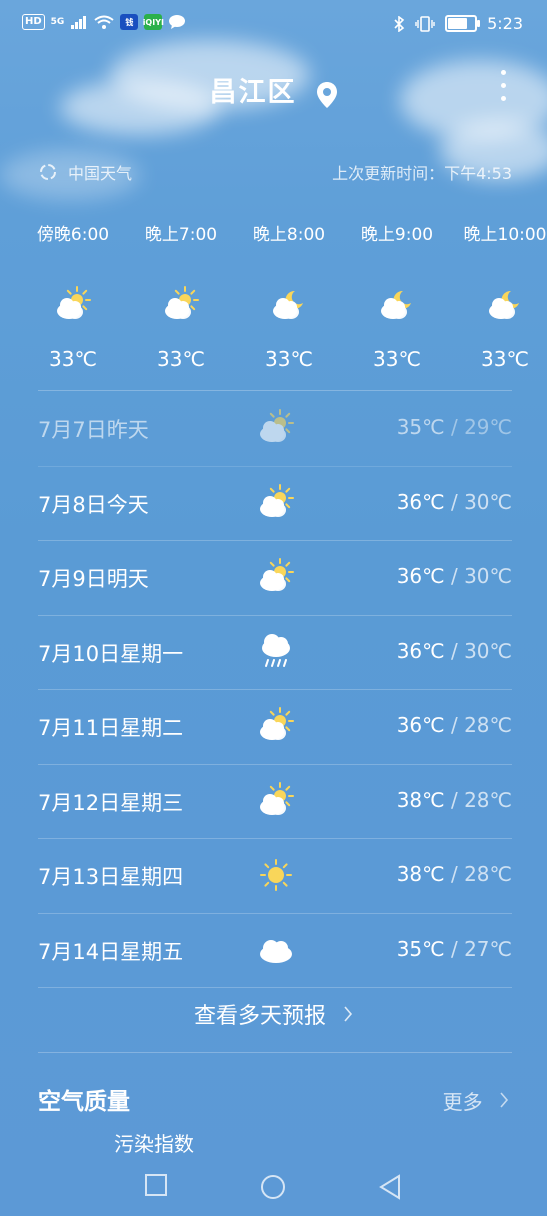  What do you see at coordinates (129, 22) in the screenshot?
I see `app-notification-icon: 钱` at bounding box center [129, 22].